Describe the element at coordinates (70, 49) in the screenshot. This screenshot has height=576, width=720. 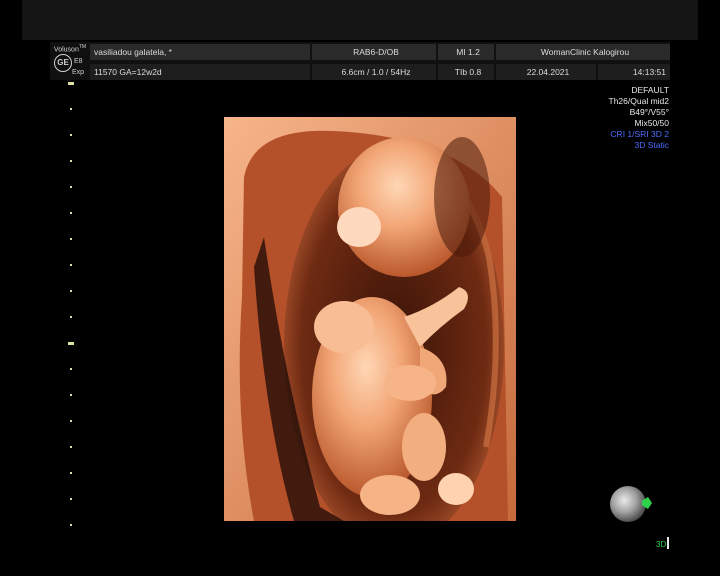
I see `brand-name: VolusonTM` at that location.